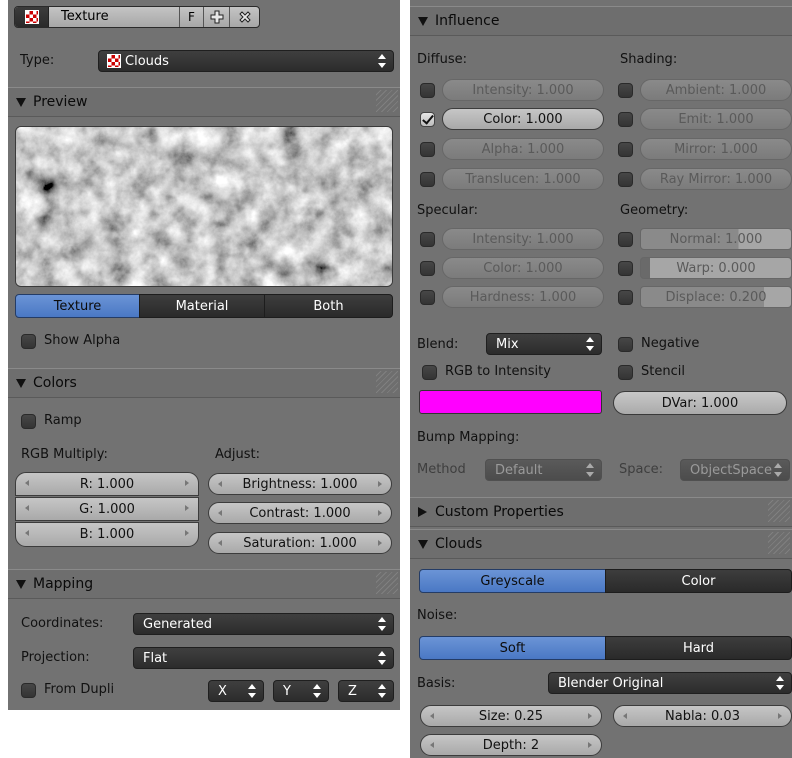 This screenshot has height=758, width=792. I want to click on diffuse-intensity-field: Intensity: 1.000, so click(523, 90).